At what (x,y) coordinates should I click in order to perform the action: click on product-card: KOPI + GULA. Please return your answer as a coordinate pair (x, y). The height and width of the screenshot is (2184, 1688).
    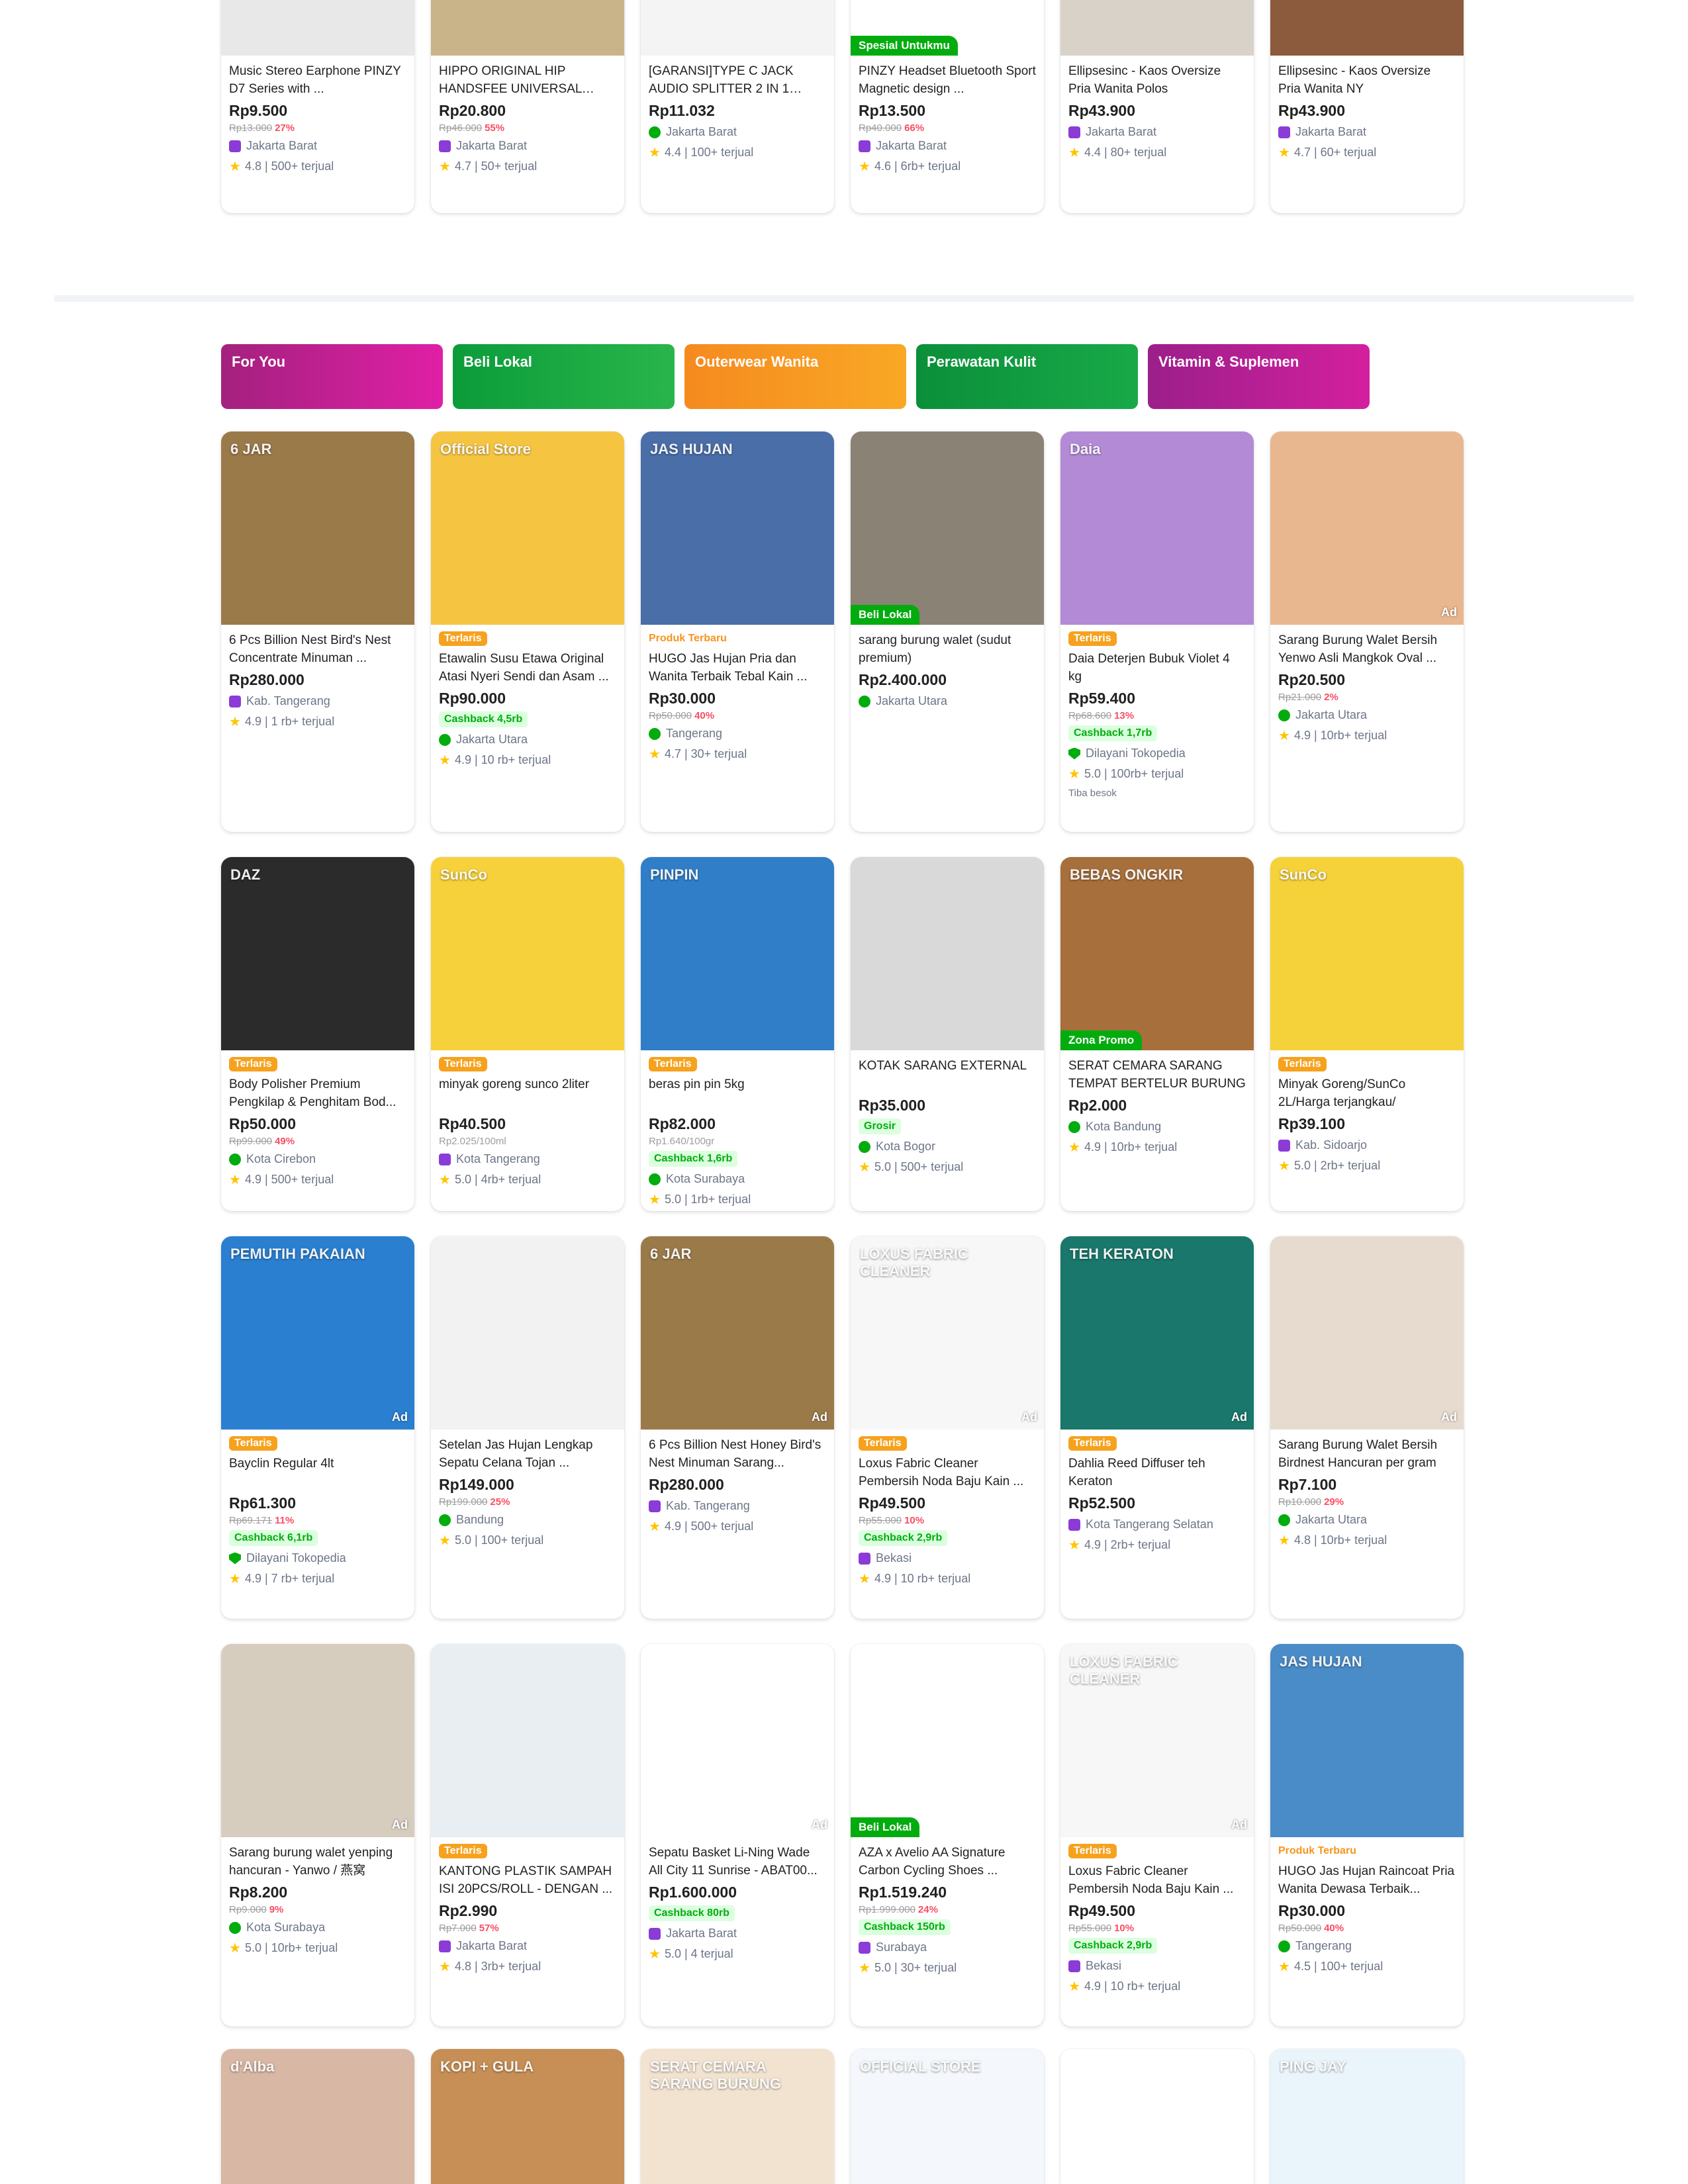
    Looking at the image, I should click on (527, 2116).